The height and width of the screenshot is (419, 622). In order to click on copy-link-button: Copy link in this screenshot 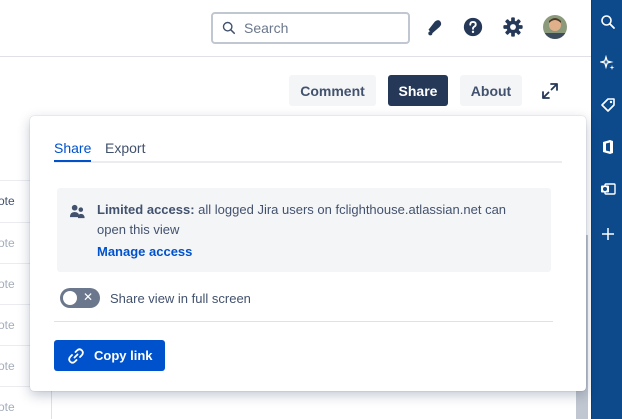, I will do `click(109, 355)`.